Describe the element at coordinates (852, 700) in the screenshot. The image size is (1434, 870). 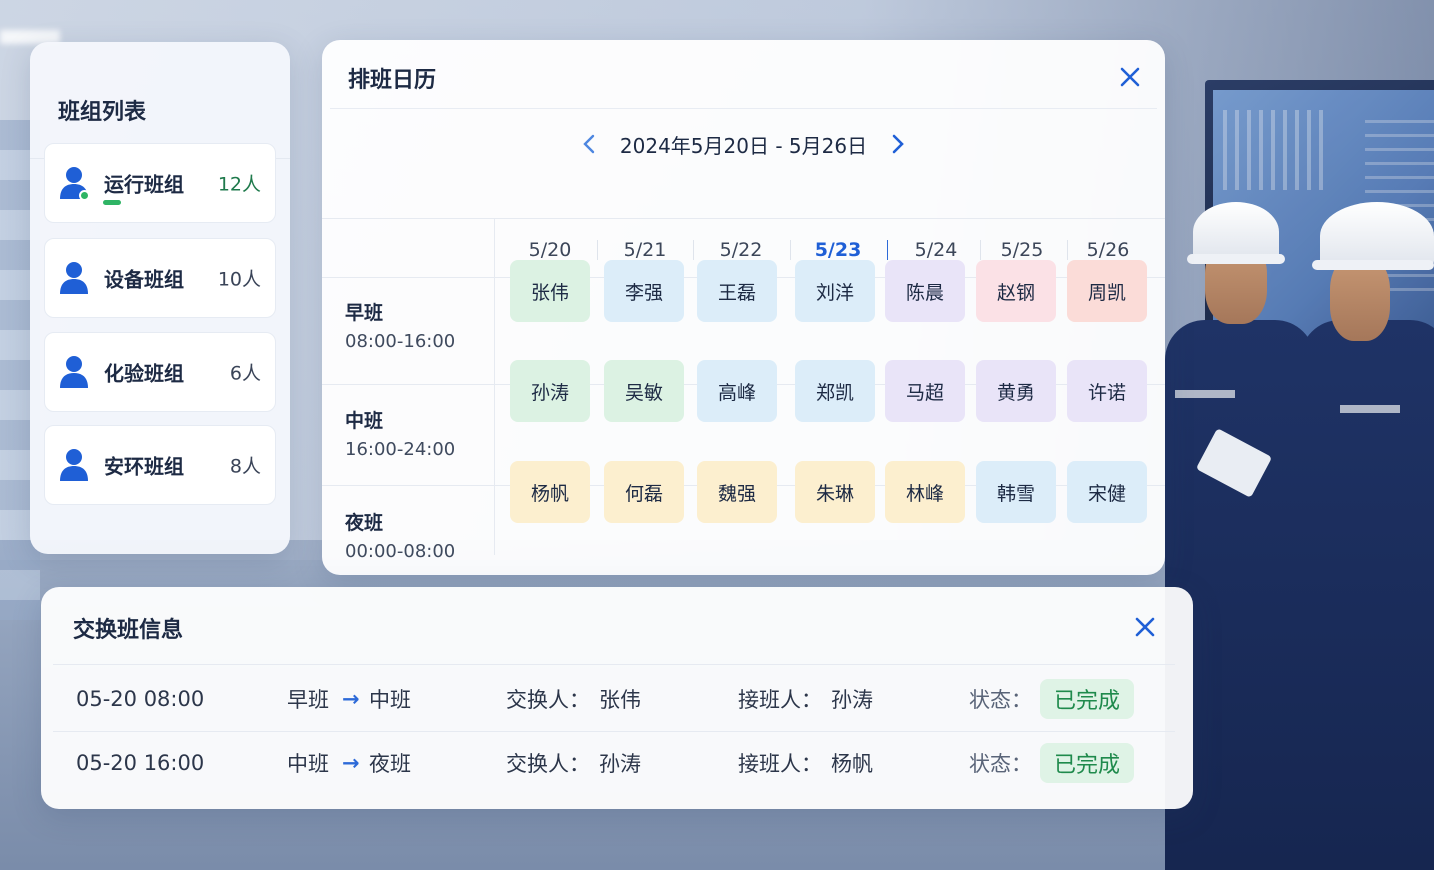
I see `receiver-name: 孙涛` at that location.